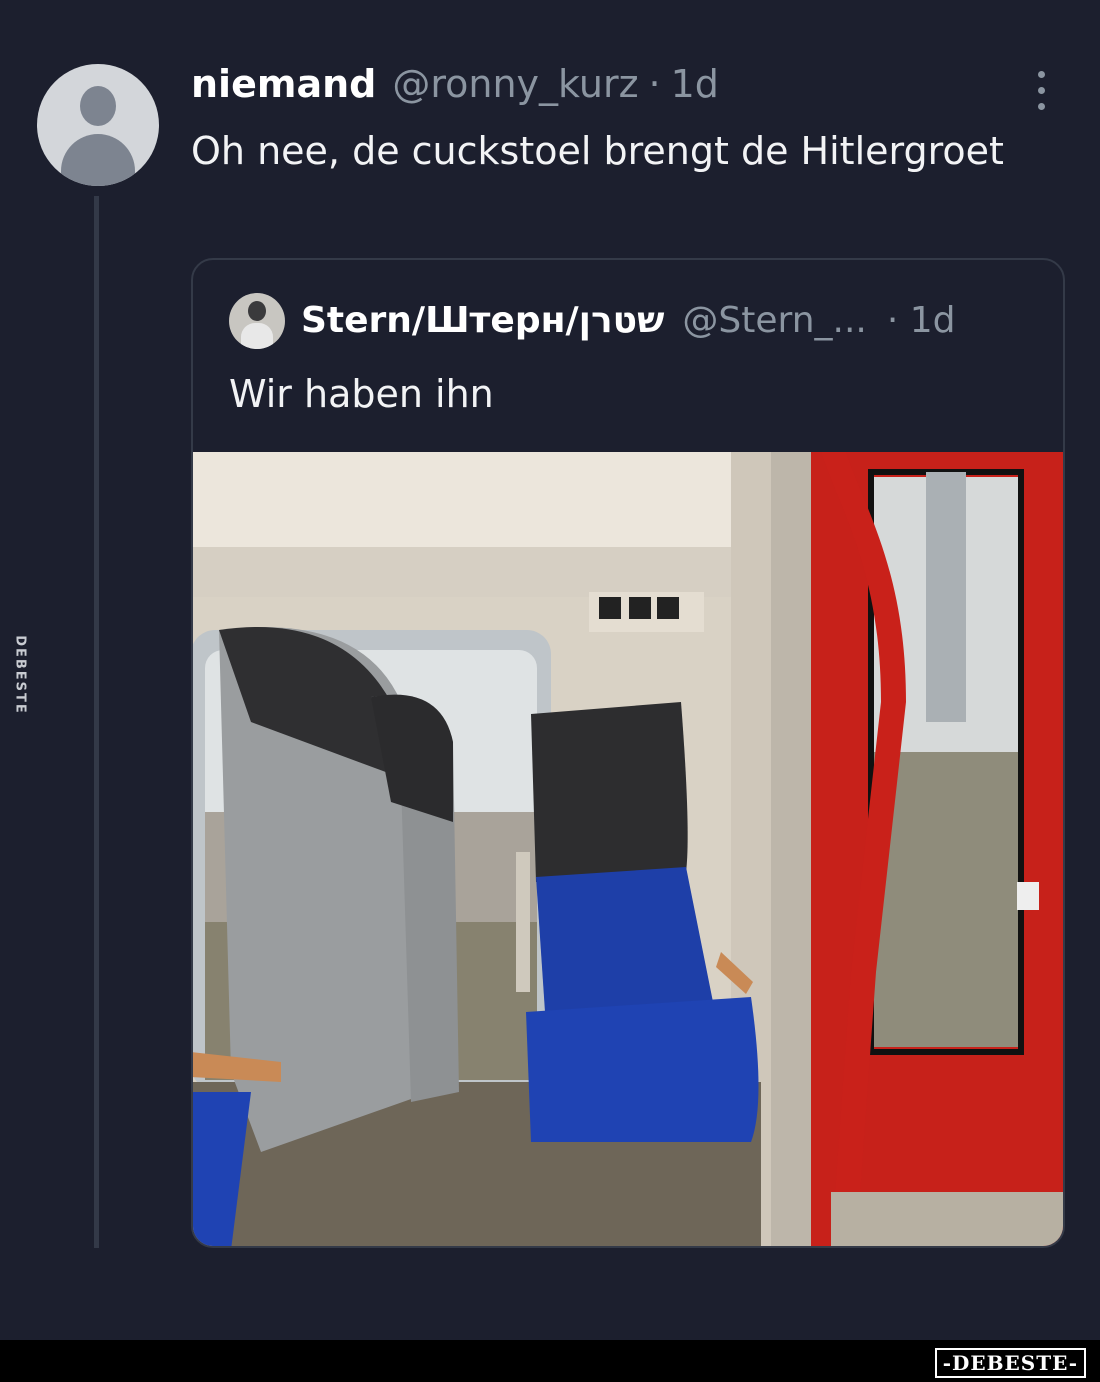  What do you see at coordinates (96, 722) in the screenshot?
I see `thread-line` at bounding box center [96, 722].